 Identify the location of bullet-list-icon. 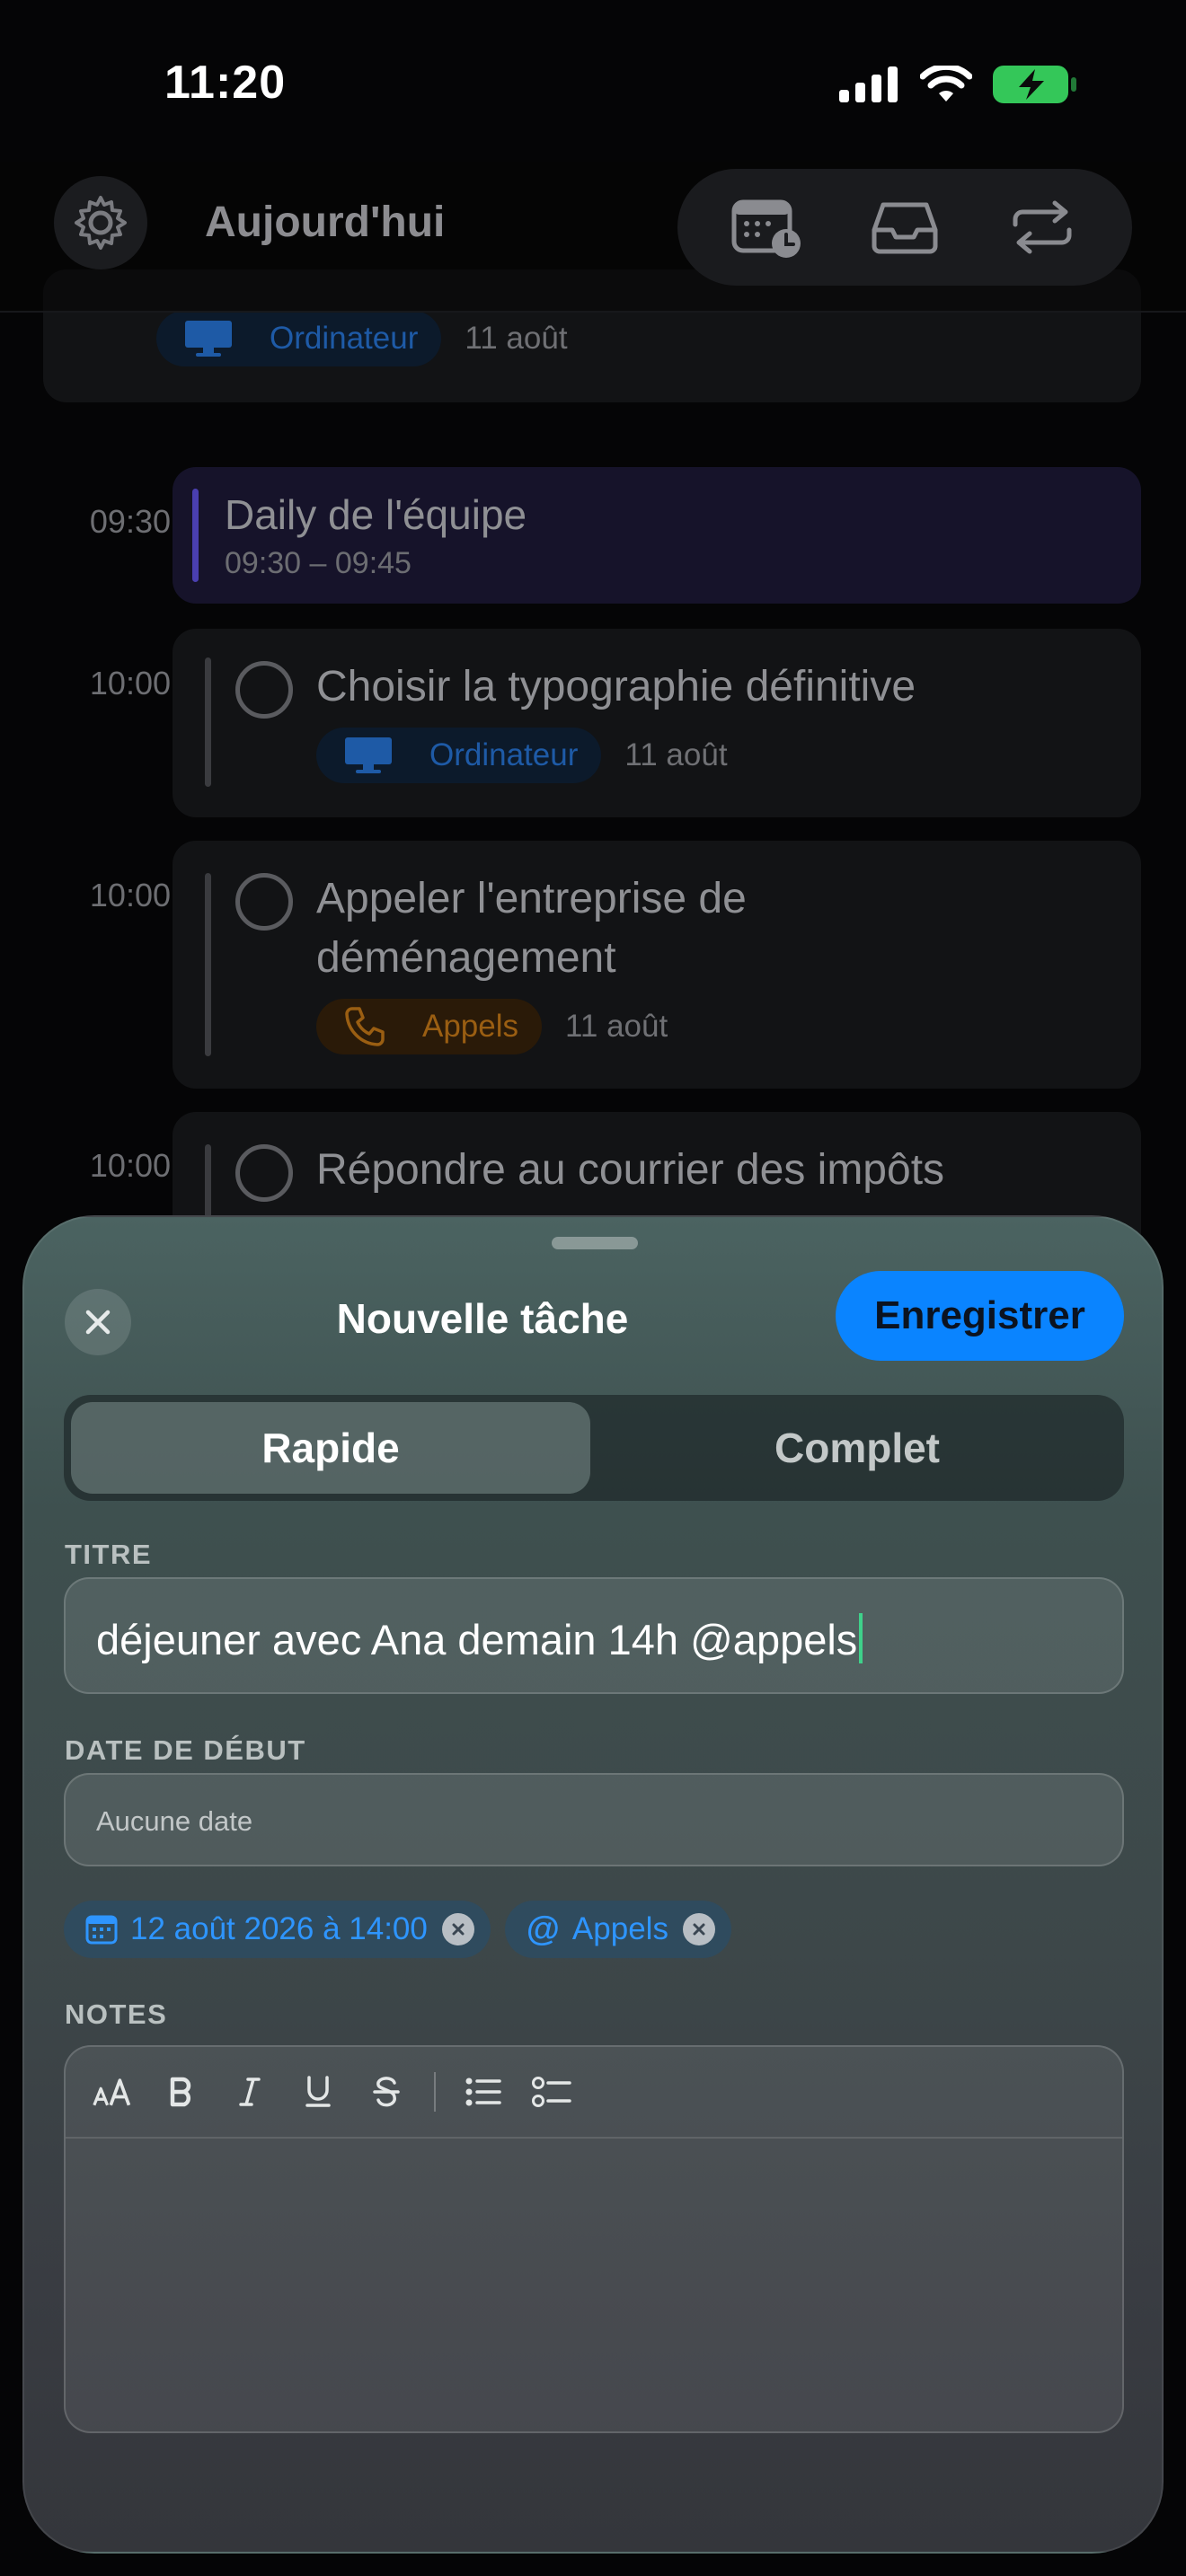
(483, 2092).